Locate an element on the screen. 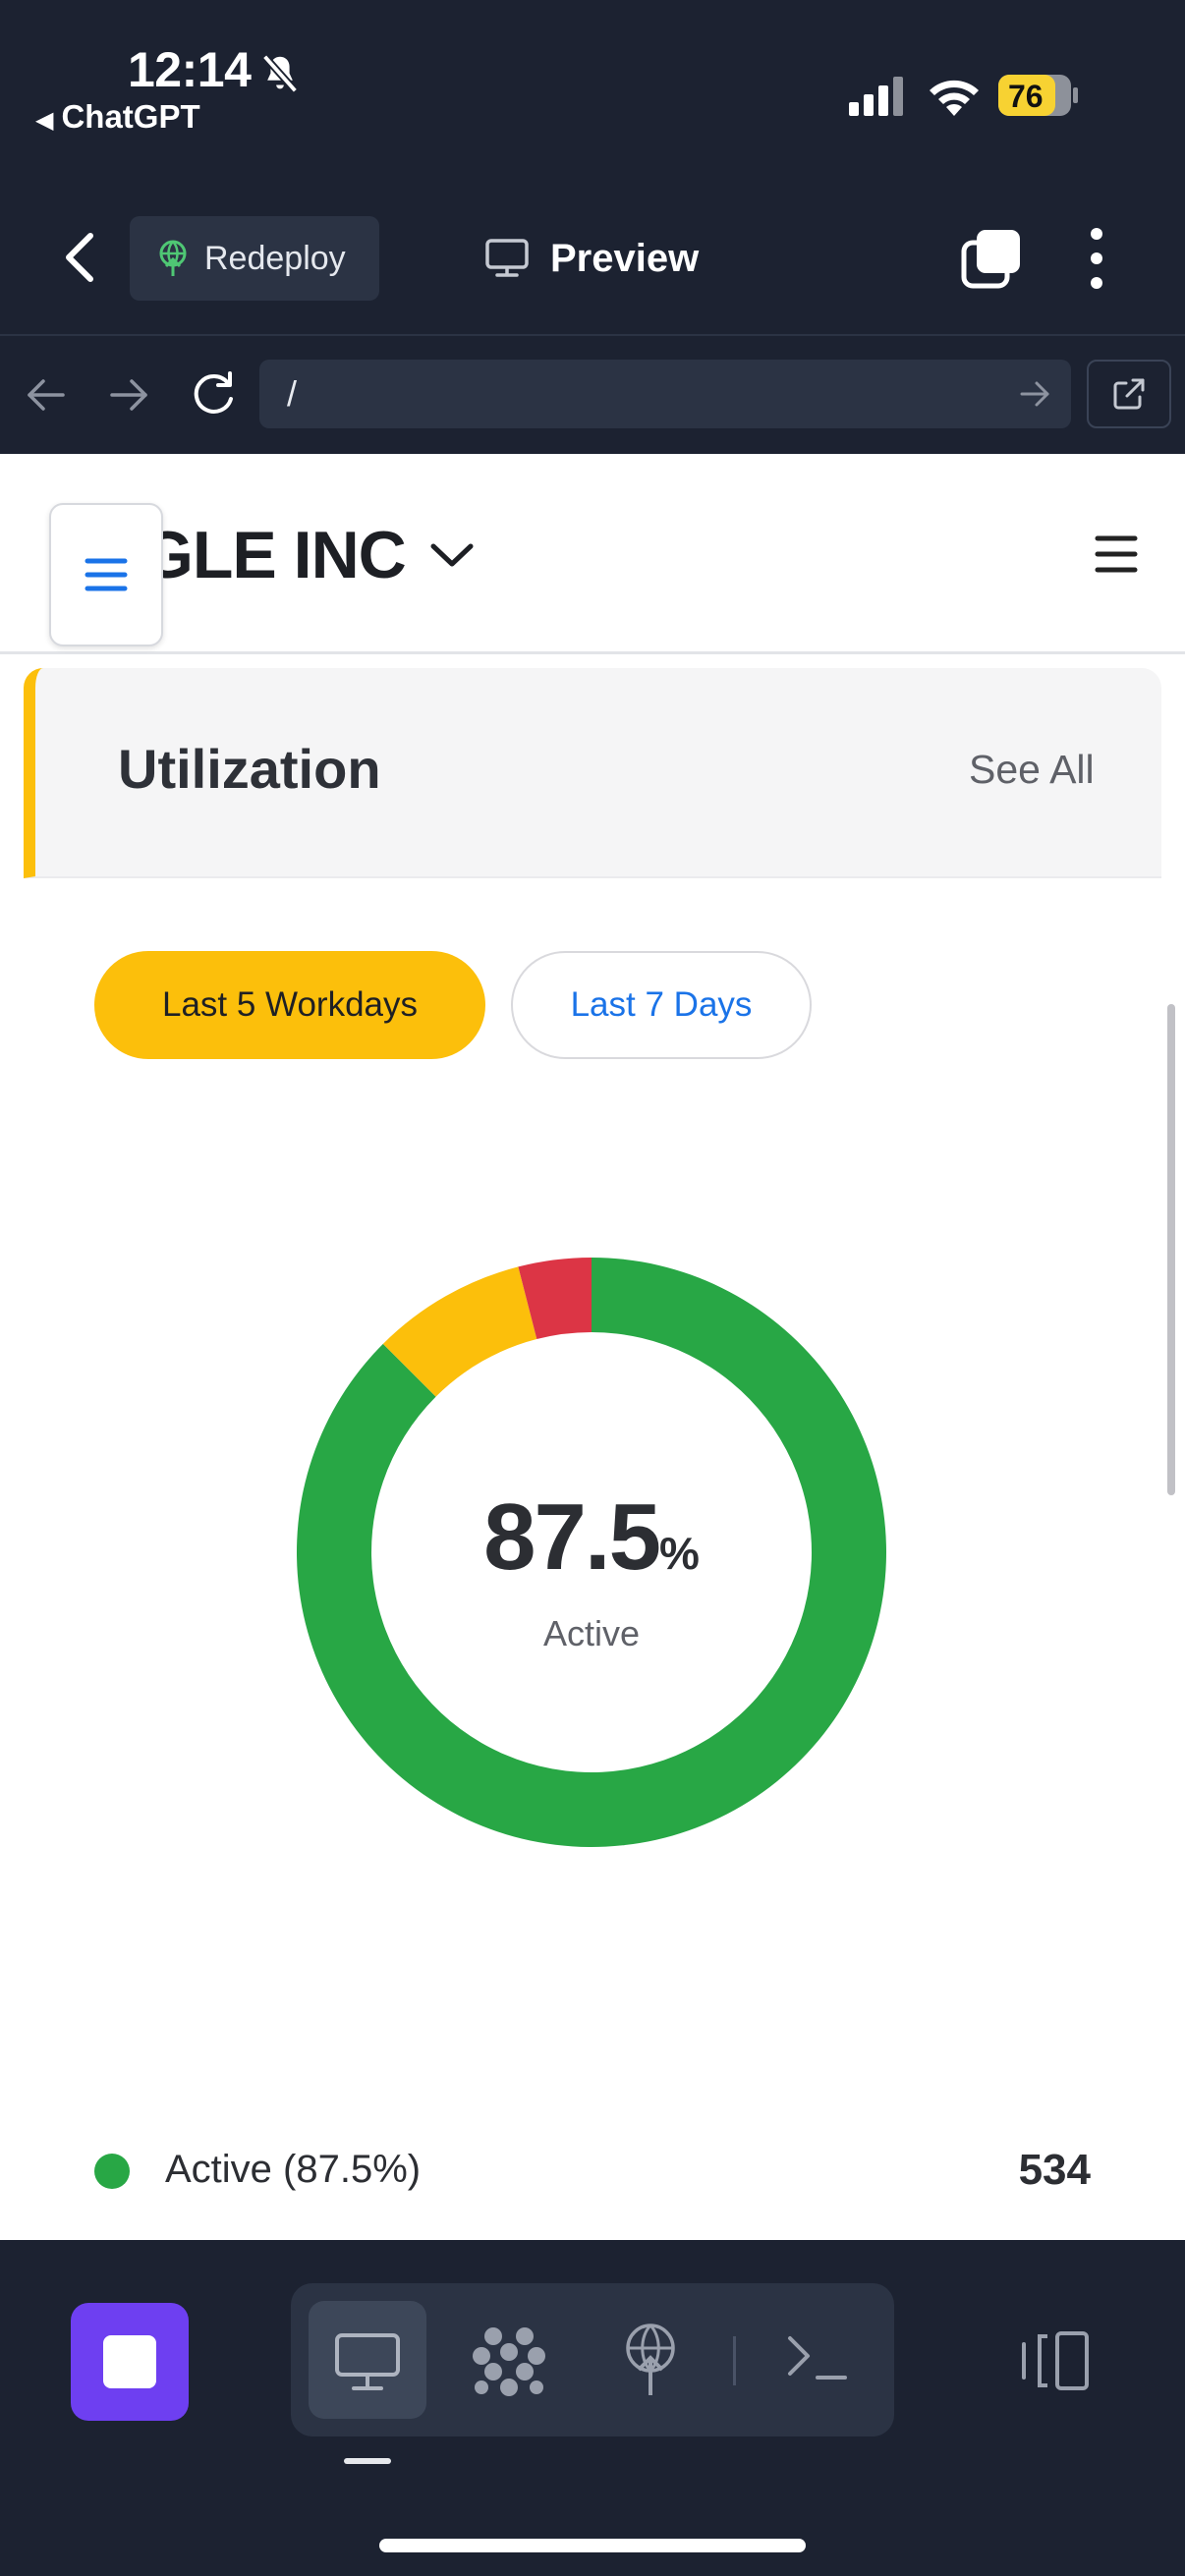 The height and width of the screenshot is (2576, 1185). deploy-icon is located at coordinates (173, 258).